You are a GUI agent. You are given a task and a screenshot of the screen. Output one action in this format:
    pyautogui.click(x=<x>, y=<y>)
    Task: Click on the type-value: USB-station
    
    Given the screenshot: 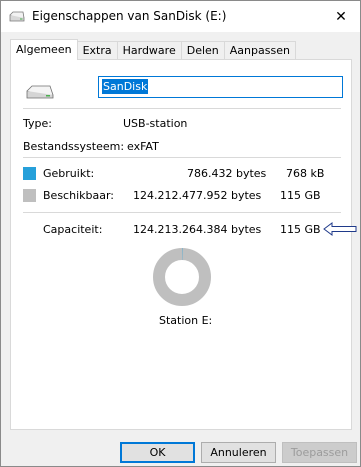 What is the action you would take?
    pyautogui.click(x=155, y=123)
    